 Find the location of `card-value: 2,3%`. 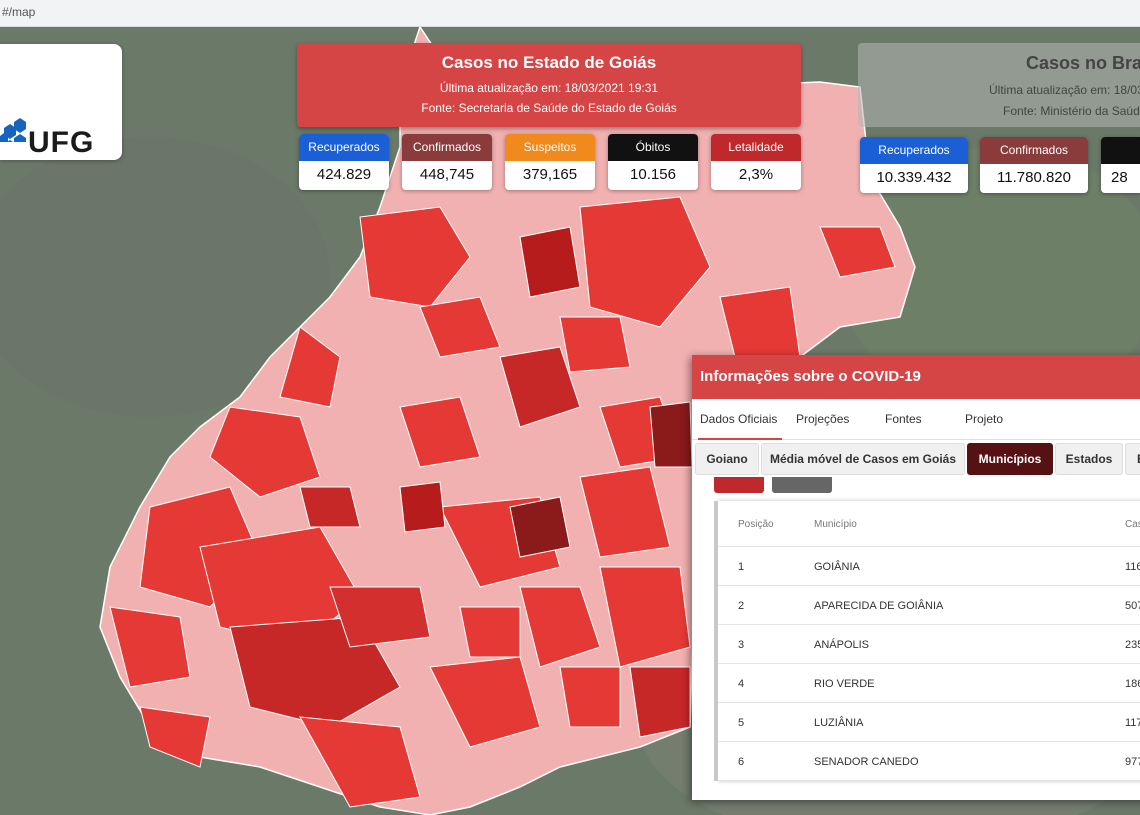

card-value: 2,3% is located at coordinates (756, 174).